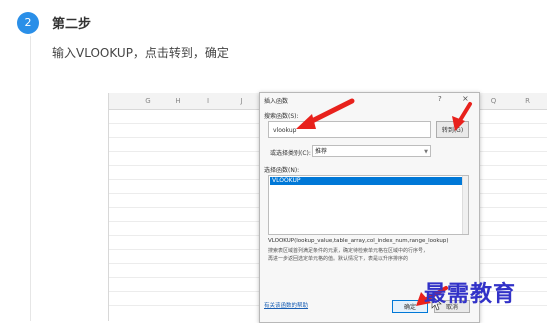 This screenshot has width=547, height=323. I want to click on column-header-q: Q, so click(494, 101).